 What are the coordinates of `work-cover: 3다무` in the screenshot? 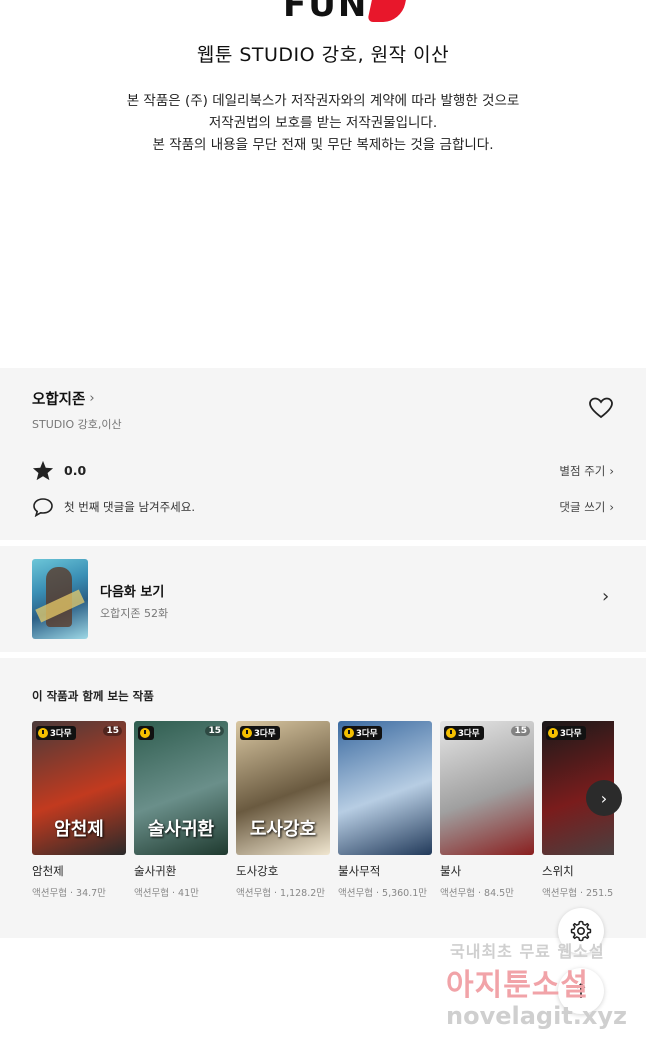 It's located at (385, 788).